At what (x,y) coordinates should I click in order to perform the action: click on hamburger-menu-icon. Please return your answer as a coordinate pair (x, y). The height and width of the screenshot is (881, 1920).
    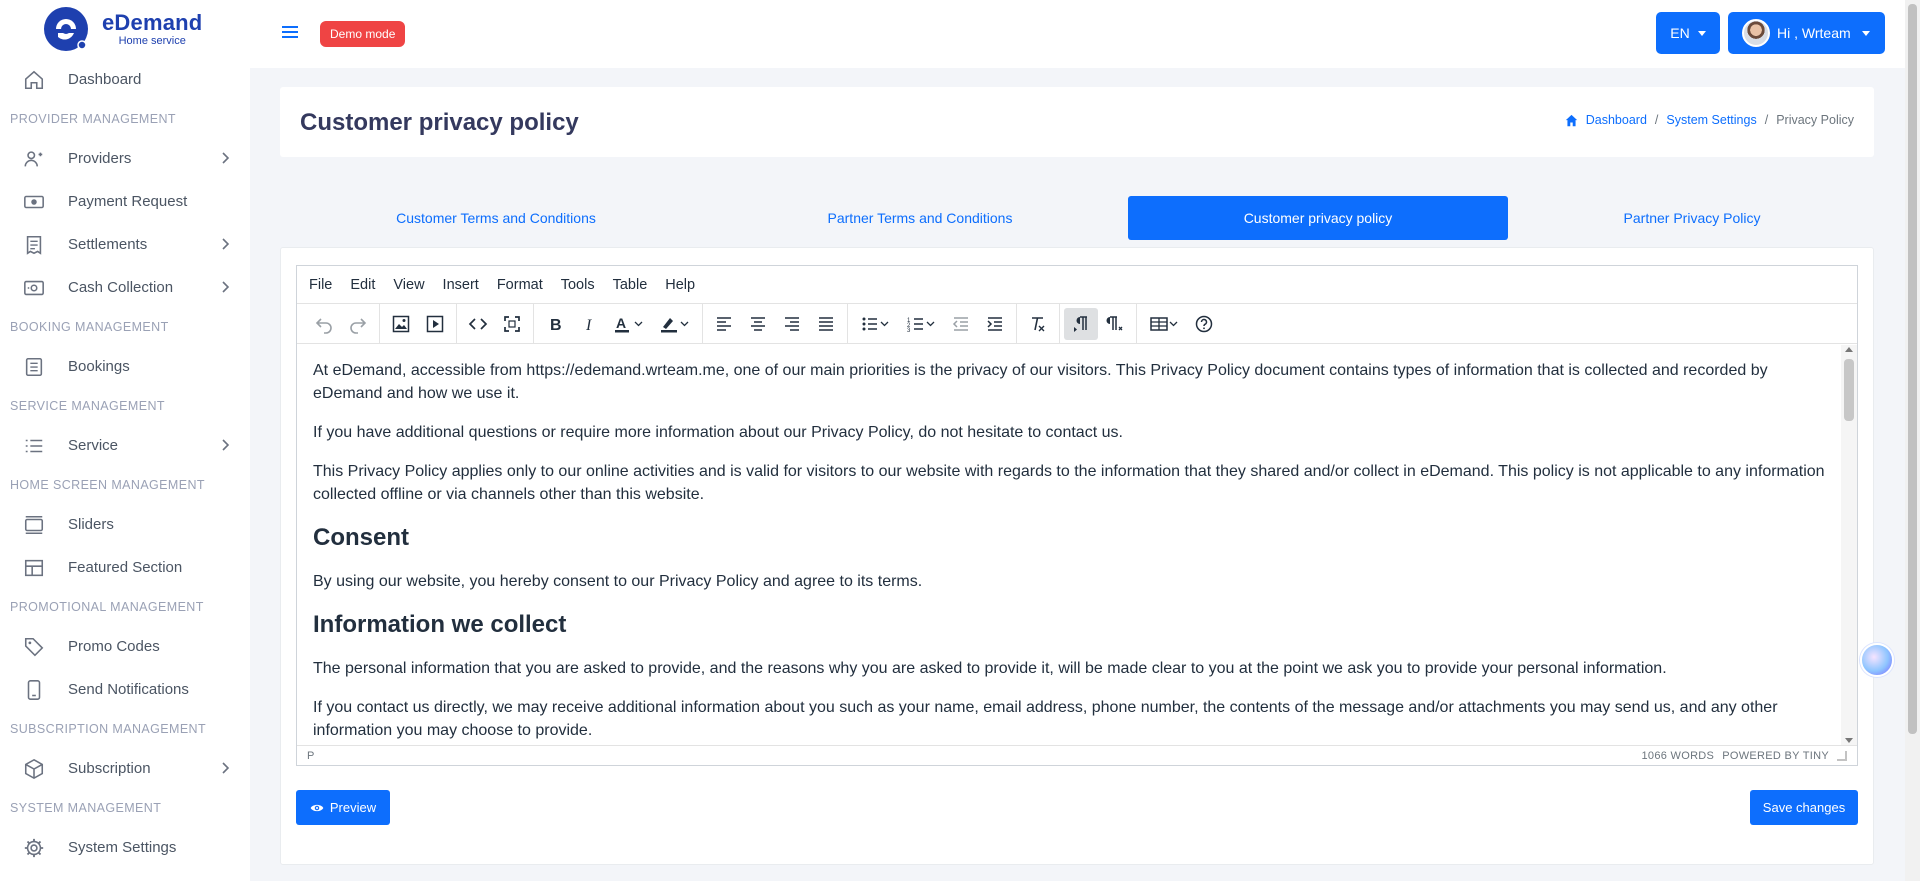
    Looking at the image, I should click on (290, 32).